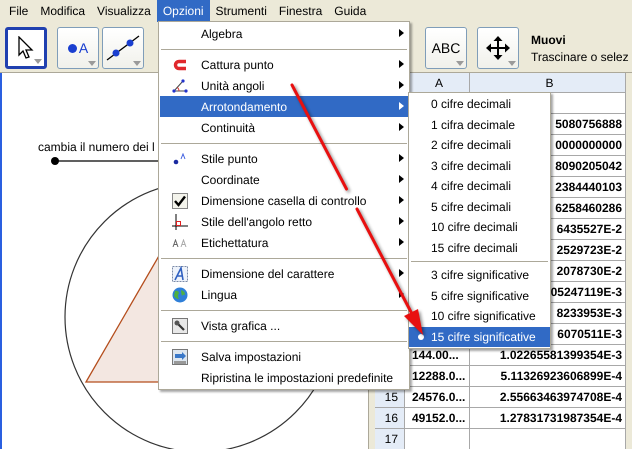 The image size is (632, 449). Describe the element at coordinates (390, 439) in the screenshot. I see `row-number: 17` at that location.